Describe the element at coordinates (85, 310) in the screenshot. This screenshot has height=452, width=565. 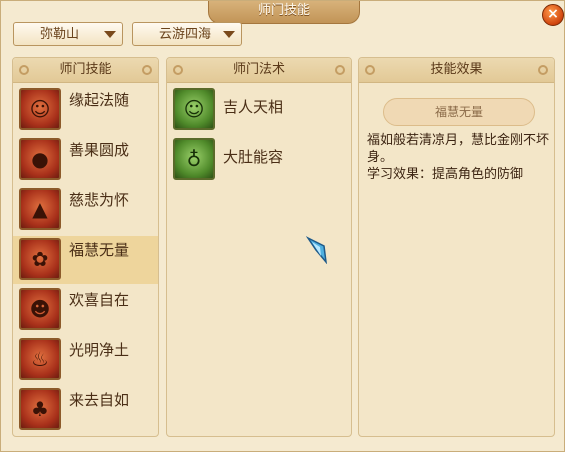
I see `skill-item-5: ☻ 欢喜自在` at that location.